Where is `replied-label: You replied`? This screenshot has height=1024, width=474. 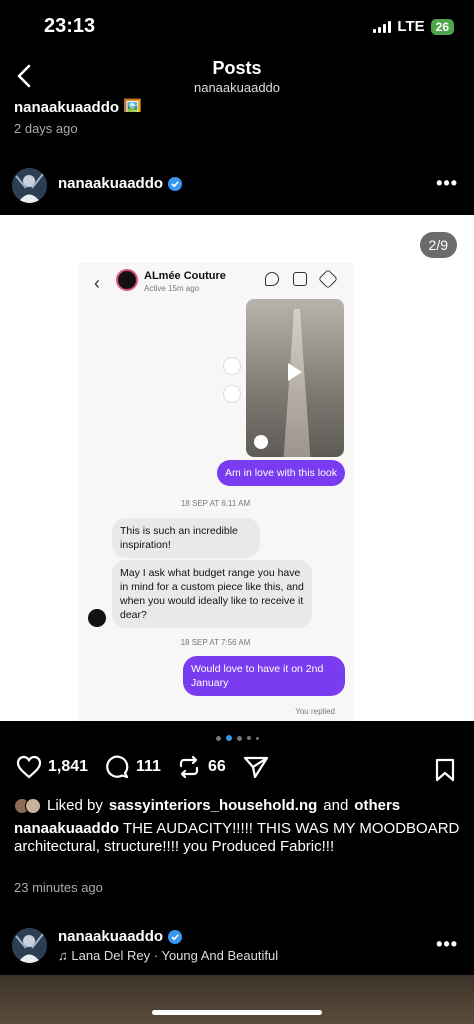 replied-label: You replied is located at coordinates (315, 711).